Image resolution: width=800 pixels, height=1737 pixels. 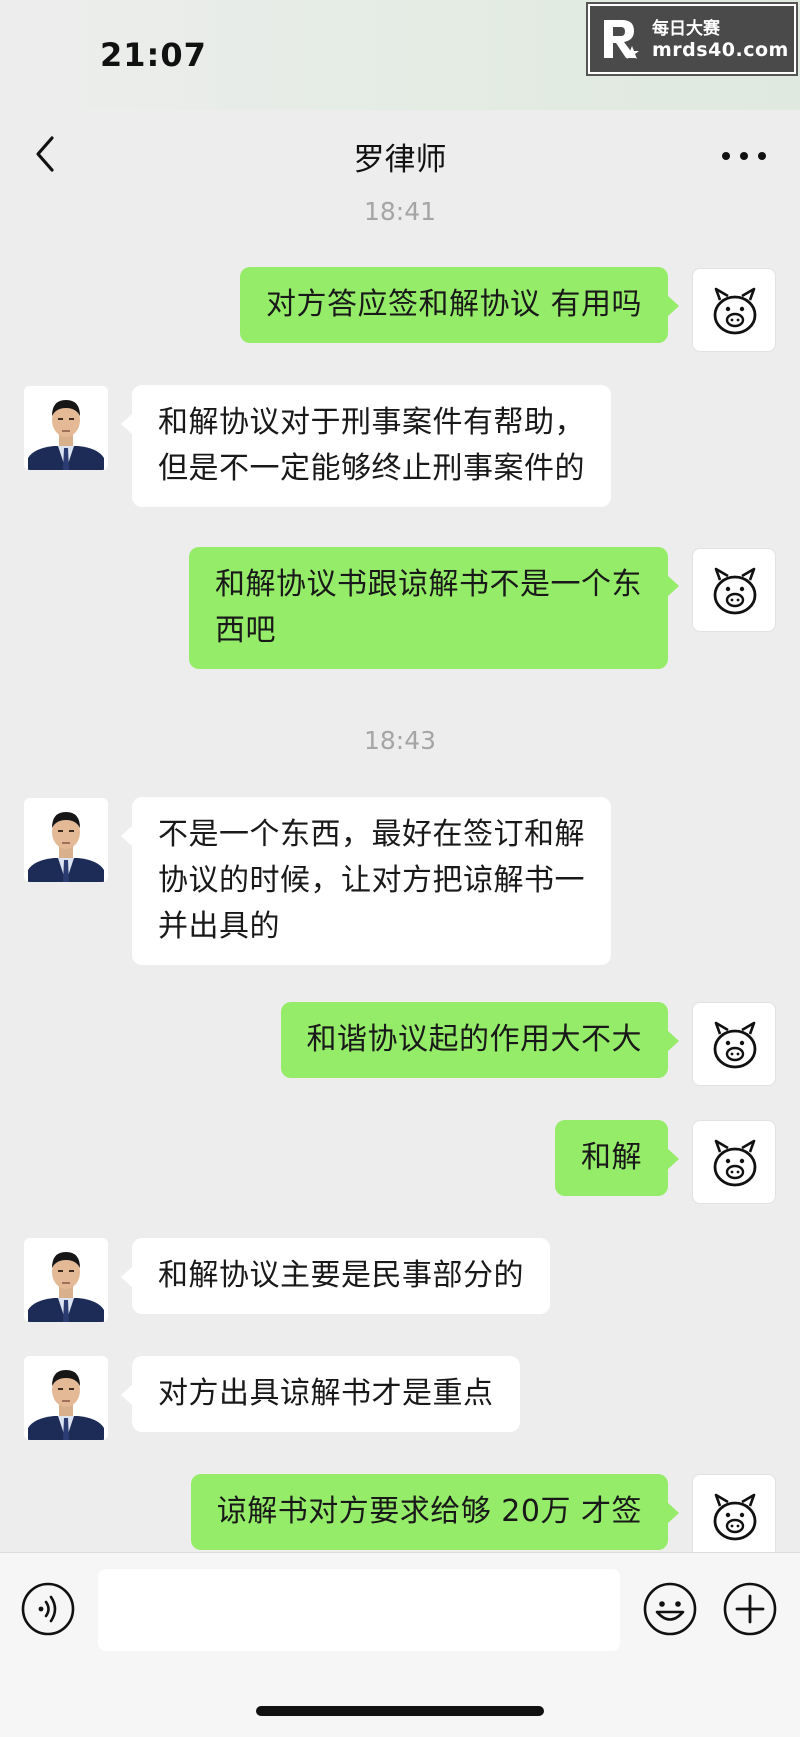 What do you see at coordinates (621, 39) in the screenshot?
I see `watermark-logo-icon` at bounding box center [621, 39].